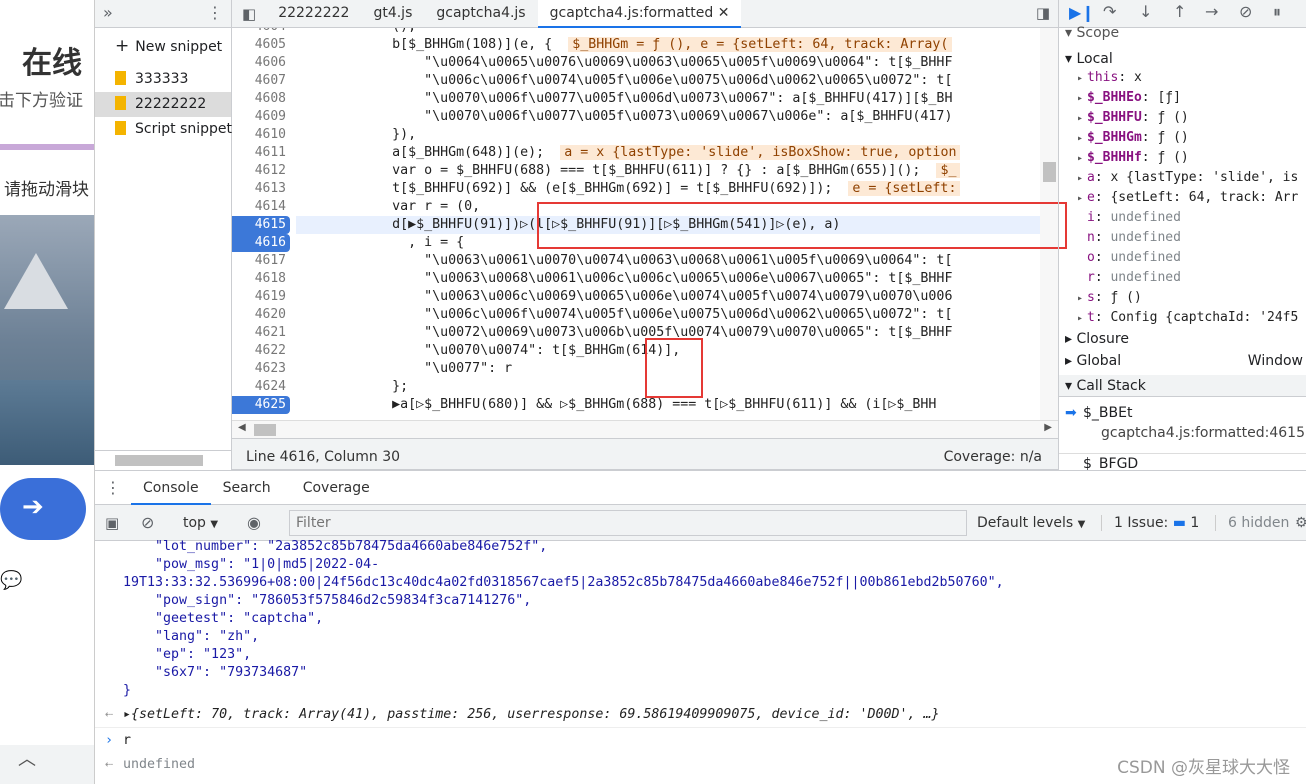  What do you see at coordinates (1182, 361) in the screenshot?
I see `global-scope: ▸ Global Window` at bounding box center [1182, 361].